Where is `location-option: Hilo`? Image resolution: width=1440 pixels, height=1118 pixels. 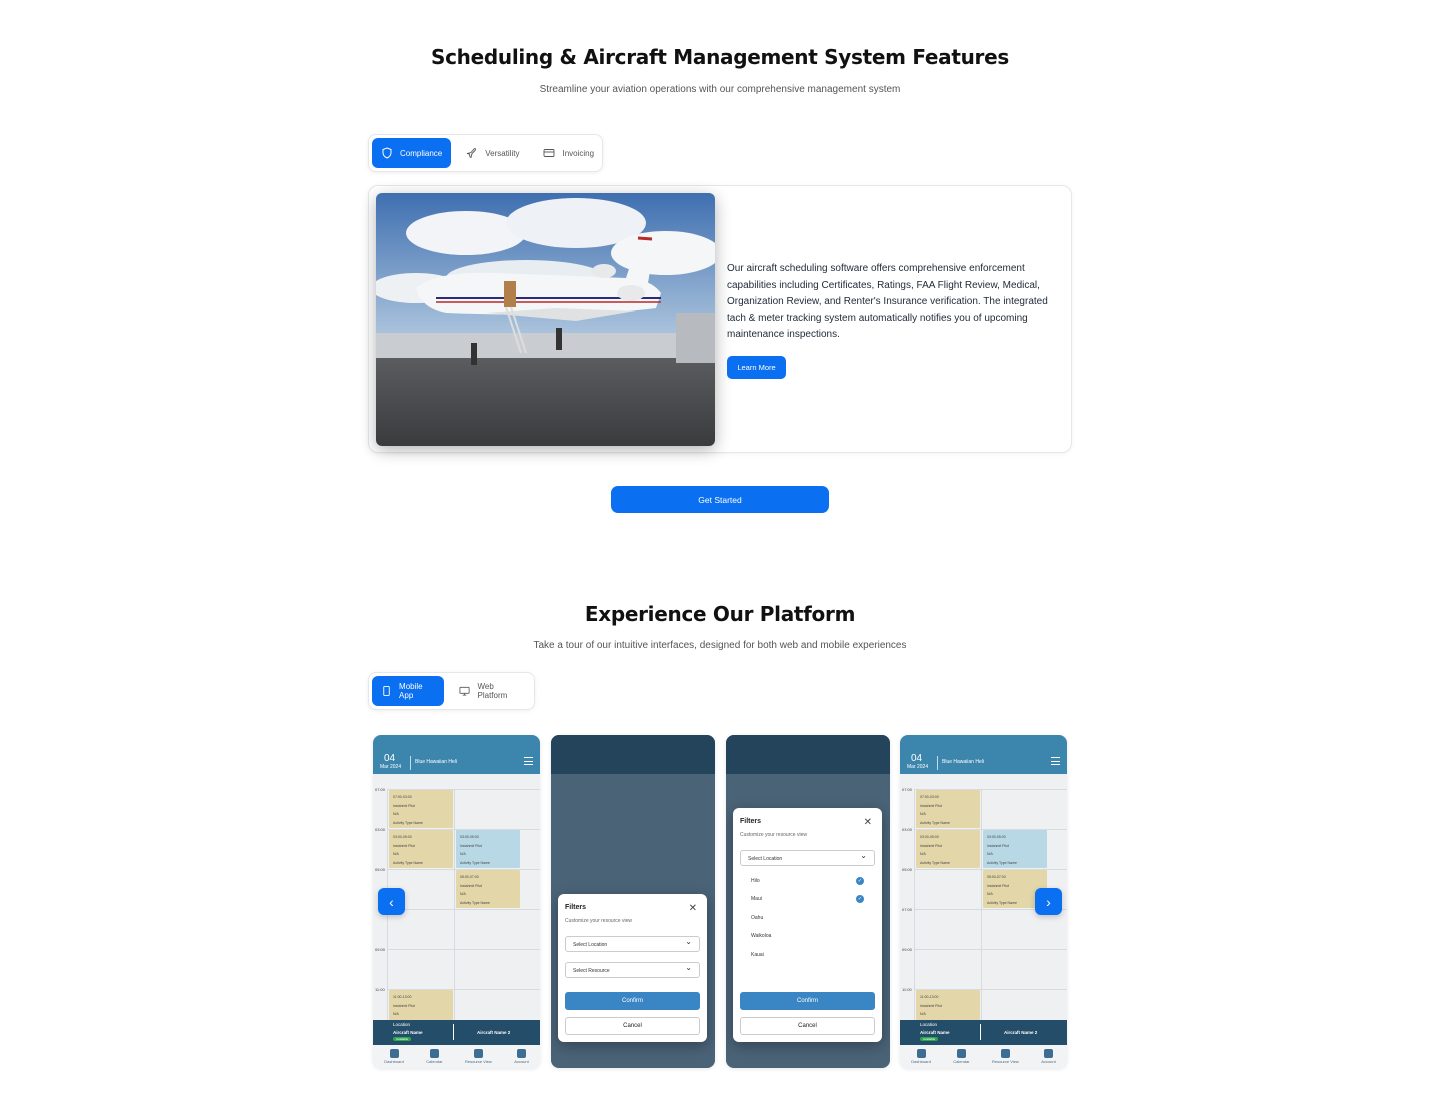 location-option: Hilo is located at coordinates (755, 881).